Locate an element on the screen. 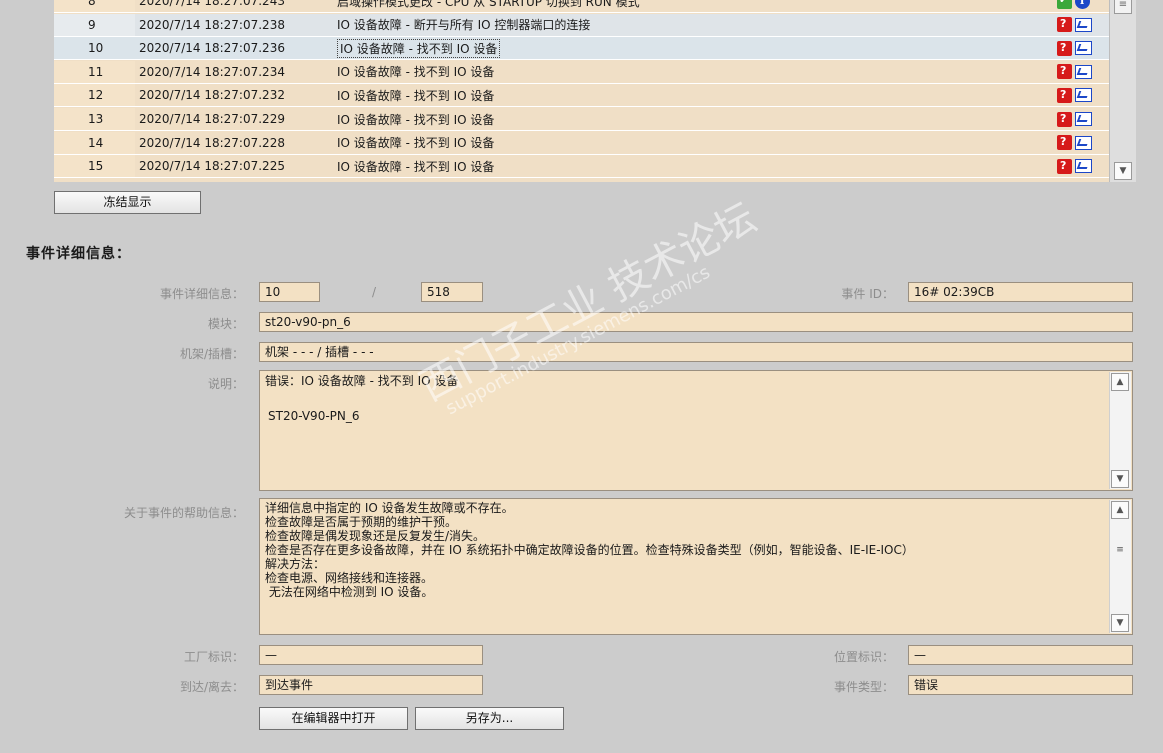 The image size is (1163, 753). help-scrollbar: ▲ ≡ ▼ is located at coordinates (1120, 566).